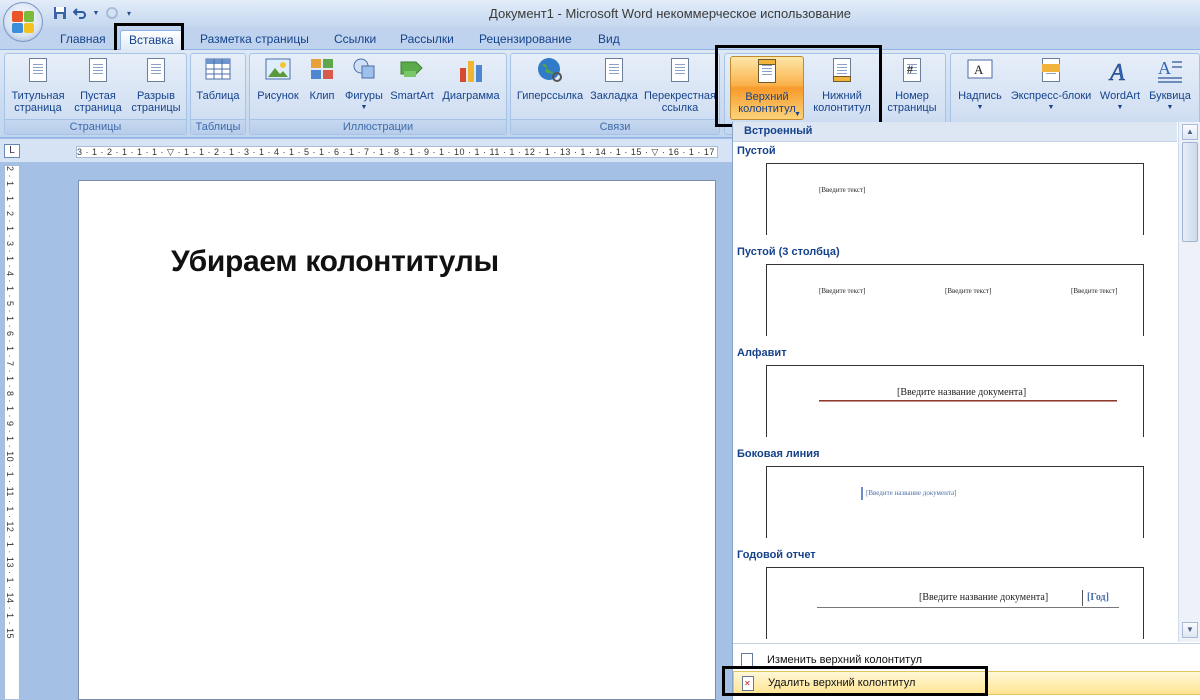 This screenshot has width=1200, height=700. What do you see at coordinates (748, 683) in the screenshot?
I see `remove-header-icon: ✕` at bounding box center [748, 683].